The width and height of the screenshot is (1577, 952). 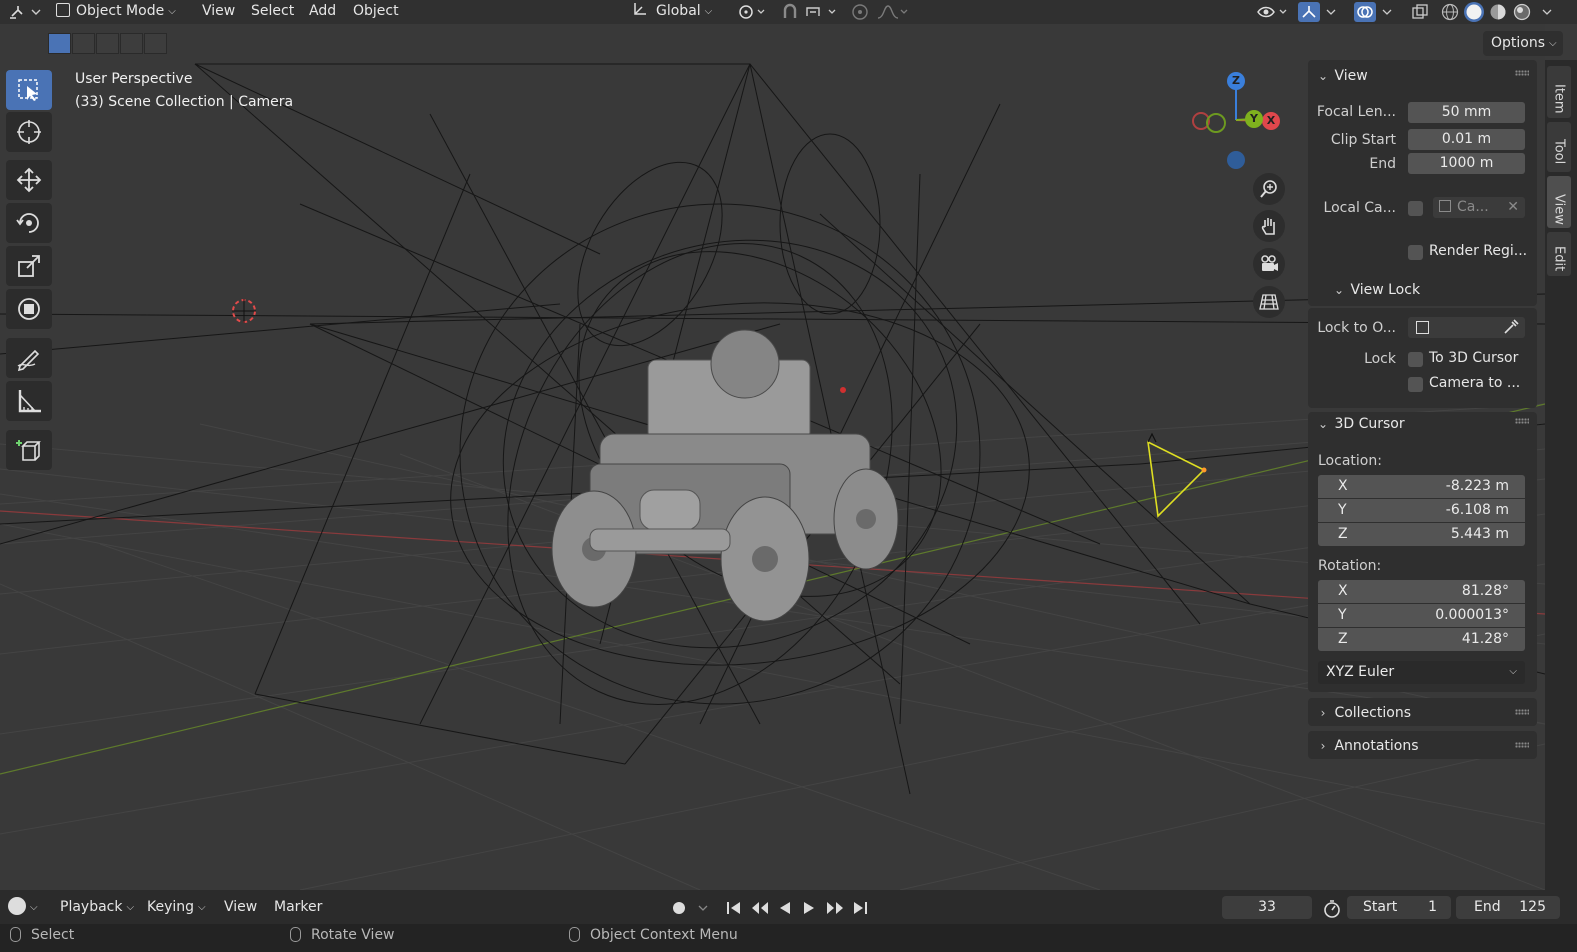 What do you see at coordinates (1254, 119) in the screenshot?
I see `gizmo-y-ball: Y` at bounding box center [1254, 119].